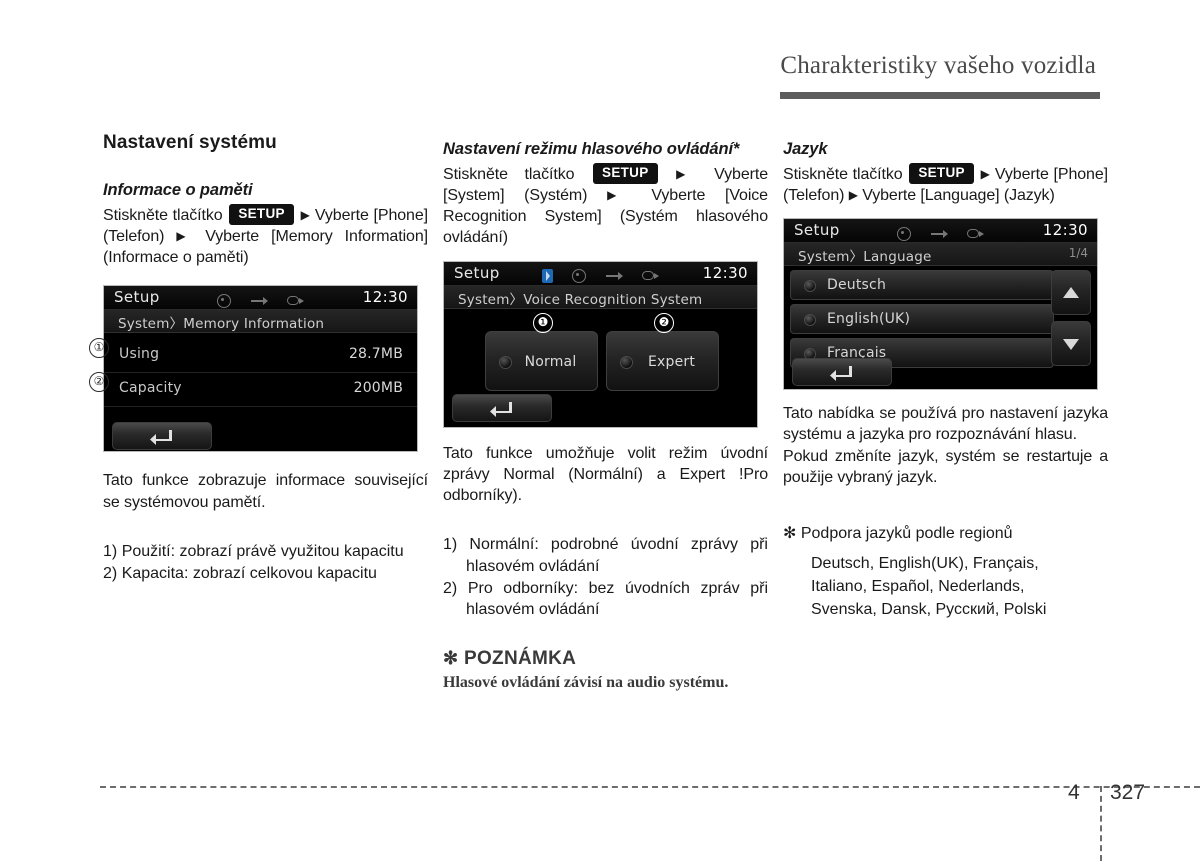 The width and height of the screenshot is (1200, 861). I want to click on asterisk-icon: ✻, so click(790, 534).